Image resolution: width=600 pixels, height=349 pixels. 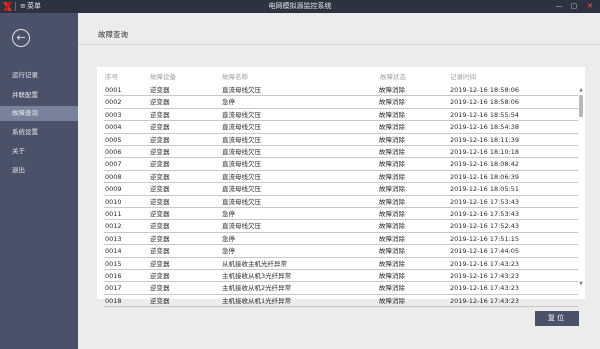 What do you see at coordinates (581, 106) in the screenshot?
I see `scroll-thumb` at bounding box center [581, 106].